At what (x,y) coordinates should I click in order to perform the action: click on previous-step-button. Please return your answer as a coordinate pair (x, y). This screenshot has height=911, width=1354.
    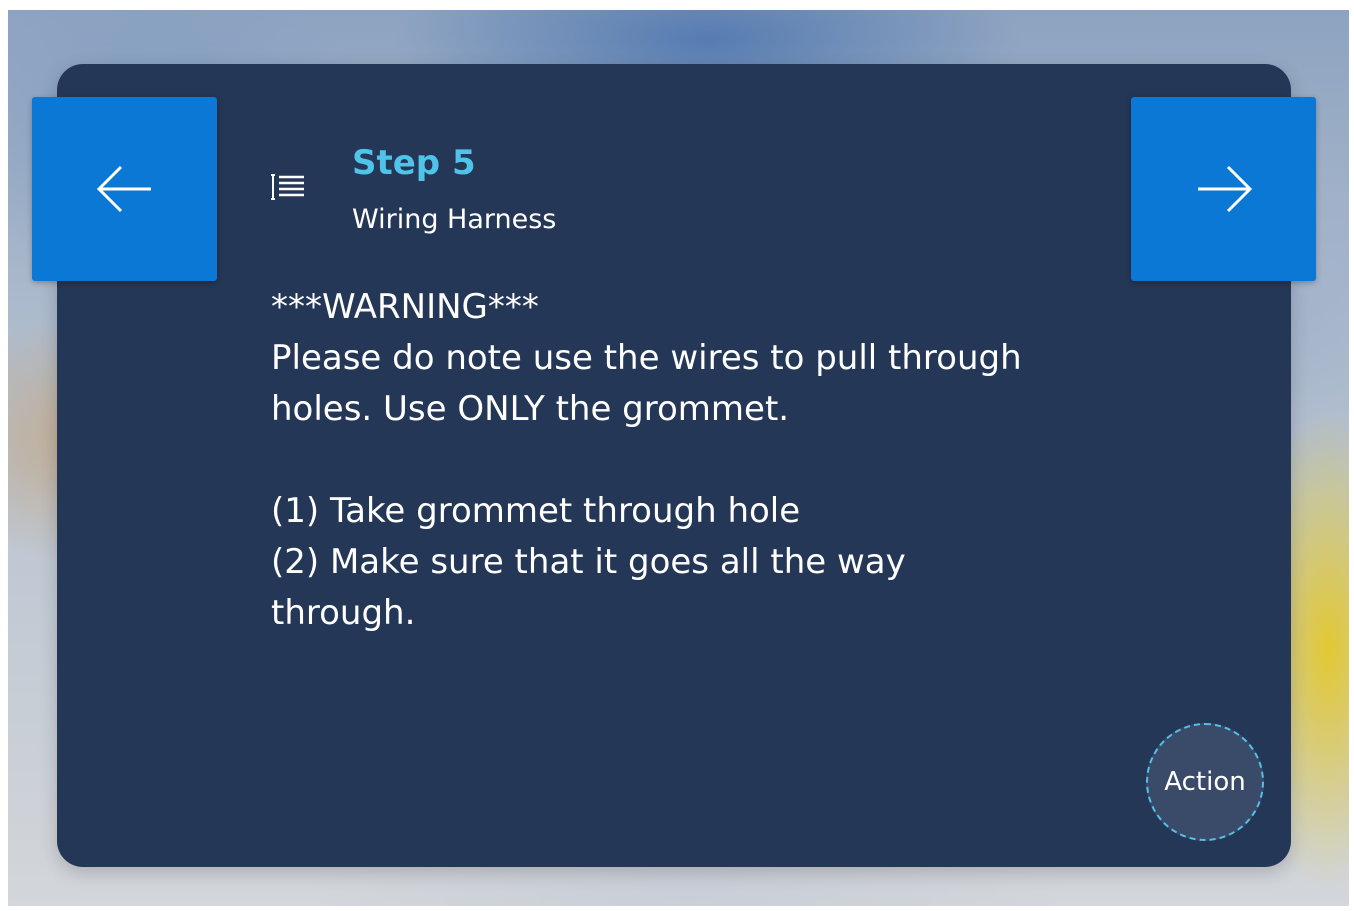
    Looking at the image, I should click on (124, 189).